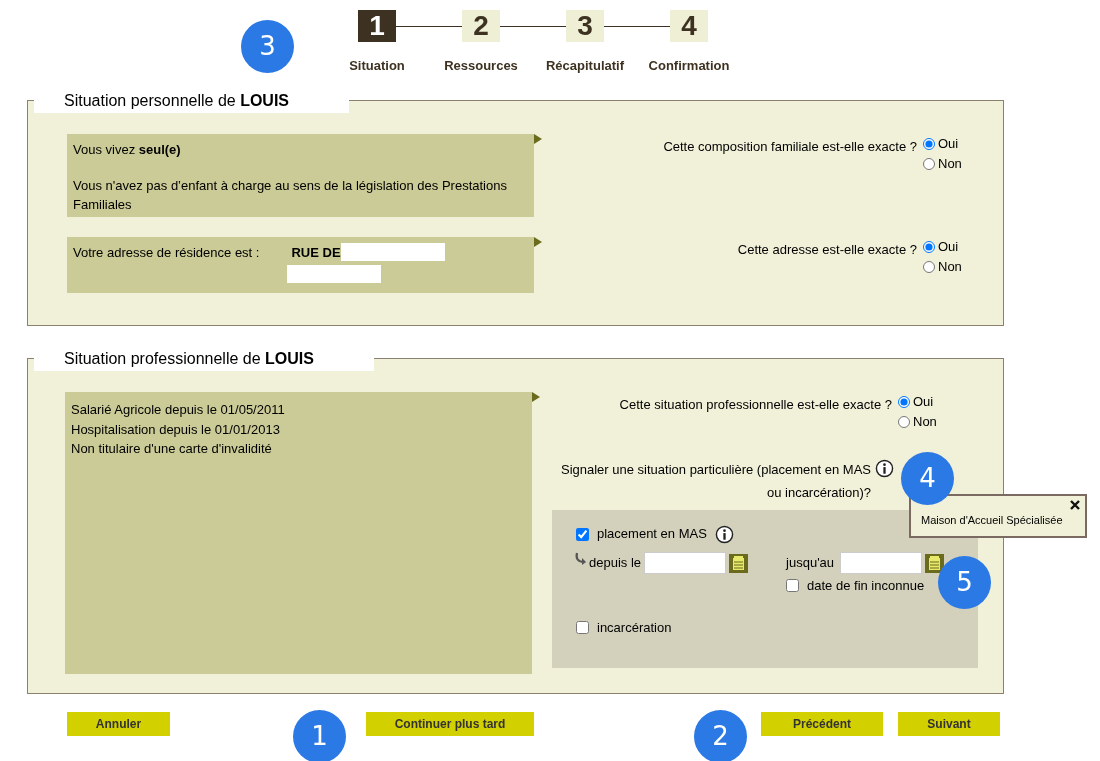 The image size is (1100, 761). What do you see at coordinates (316, 253) in the screenshot?
I see `address-street: RUE DE` at bounding box center [316, 253].